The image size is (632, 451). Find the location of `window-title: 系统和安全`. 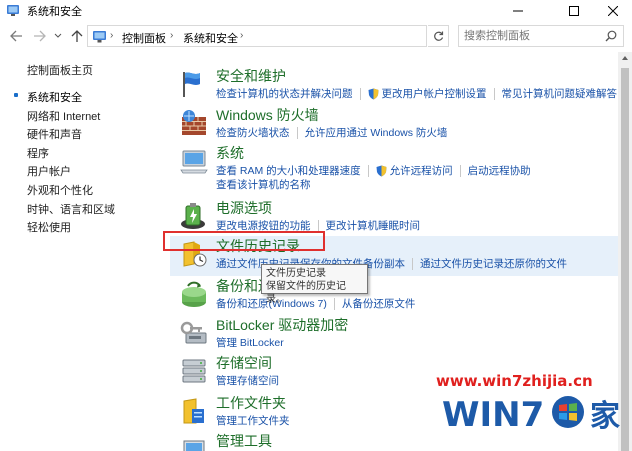

window-title: 系统和安全 is located at coordinates (54, 12).